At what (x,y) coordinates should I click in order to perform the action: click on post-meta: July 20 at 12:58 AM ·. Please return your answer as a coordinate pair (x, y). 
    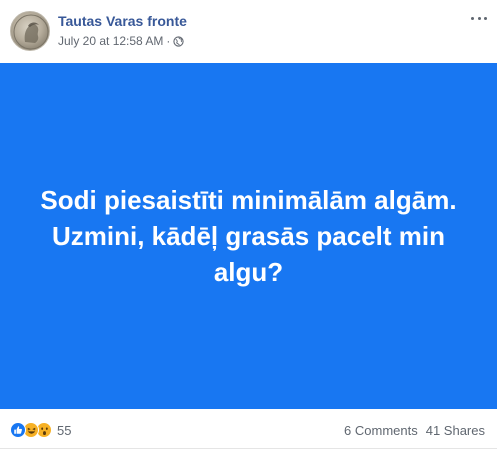
    Looking at the image, I should click on (121, 41).